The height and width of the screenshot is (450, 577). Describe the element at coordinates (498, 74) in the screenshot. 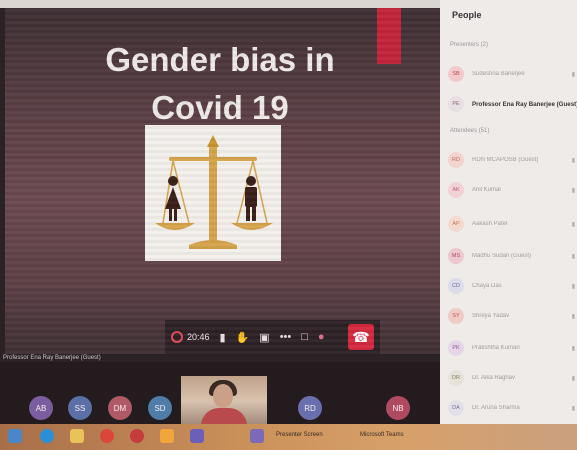

I see `person-name: Sudeshna Banerjee` at that location.